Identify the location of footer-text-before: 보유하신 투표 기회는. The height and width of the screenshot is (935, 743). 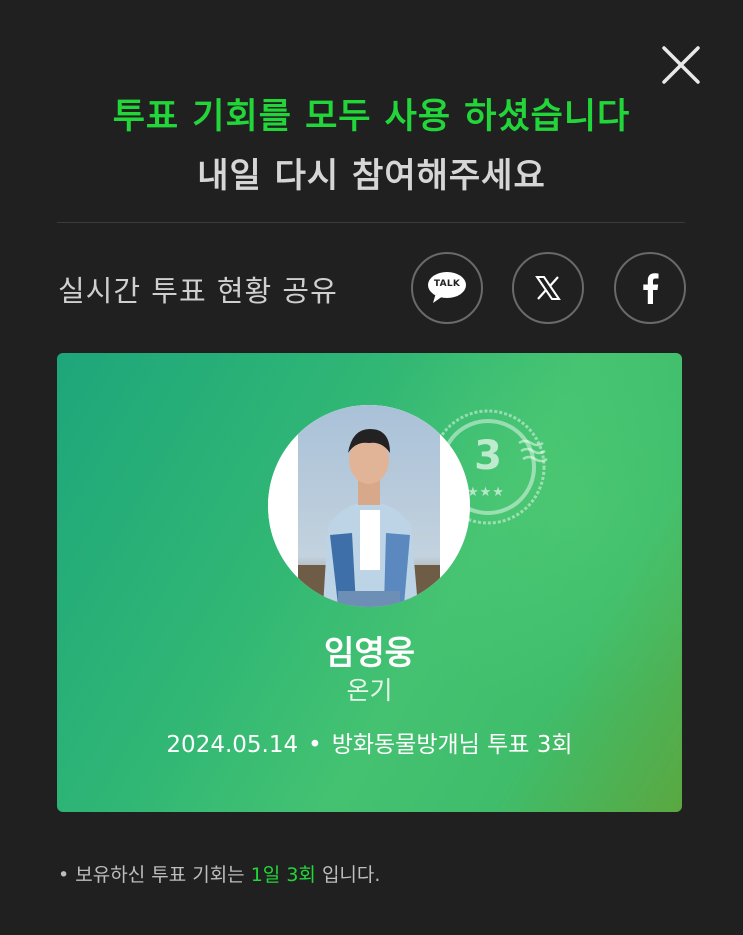
(160, 875).